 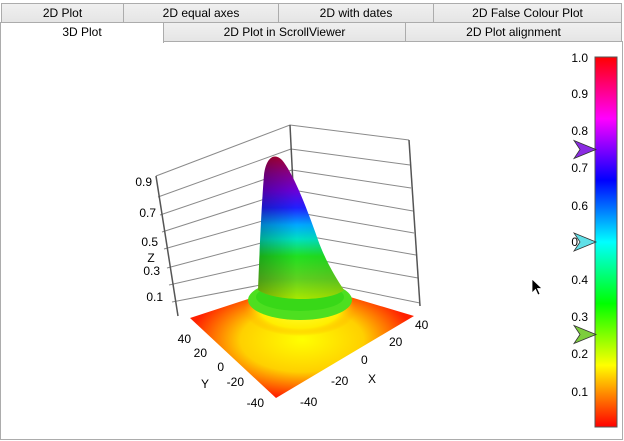 What do you see at coordinates (309, 402) in the screenshot?
I see `x-tick-label: -40` at bounding box center [309, 402].